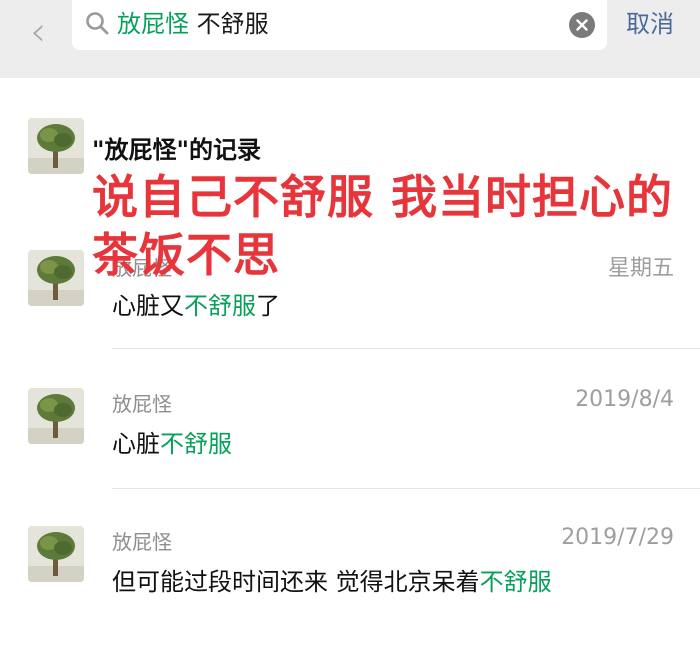 Image resolution: width=700 pixels, height=654 pixels. What do you see at coordinates (229, 24) in the screenshot?
I see `search-query-rest: 不舒服` at bounding box center [229, 24].